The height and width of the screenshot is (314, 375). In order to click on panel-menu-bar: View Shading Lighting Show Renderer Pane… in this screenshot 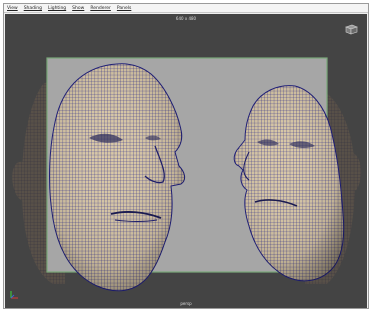, I will do `click(186, 8)`.